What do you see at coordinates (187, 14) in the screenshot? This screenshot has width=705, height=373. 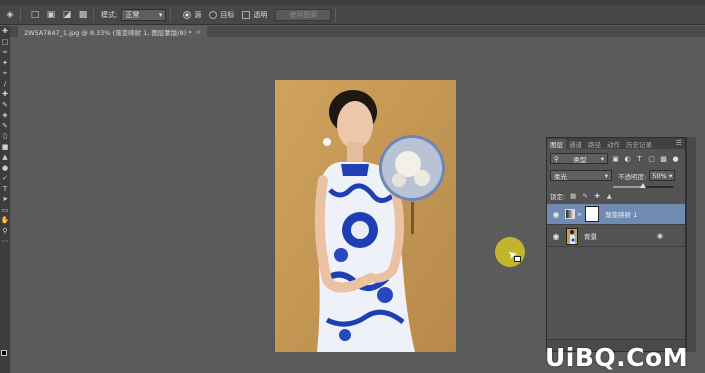 I see `source-radio` at bounding box center [187, 14].